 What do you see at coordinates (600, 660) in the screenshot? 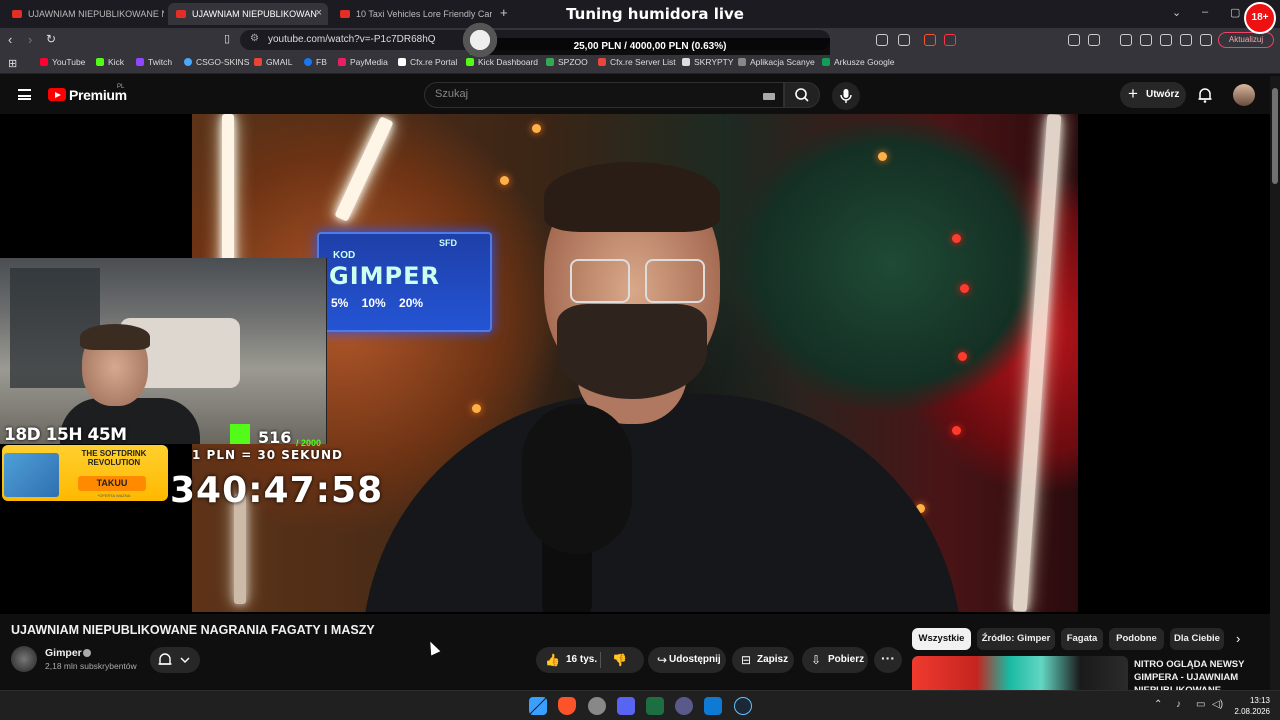
I see `like-divider` at bounding box center [600, 660].